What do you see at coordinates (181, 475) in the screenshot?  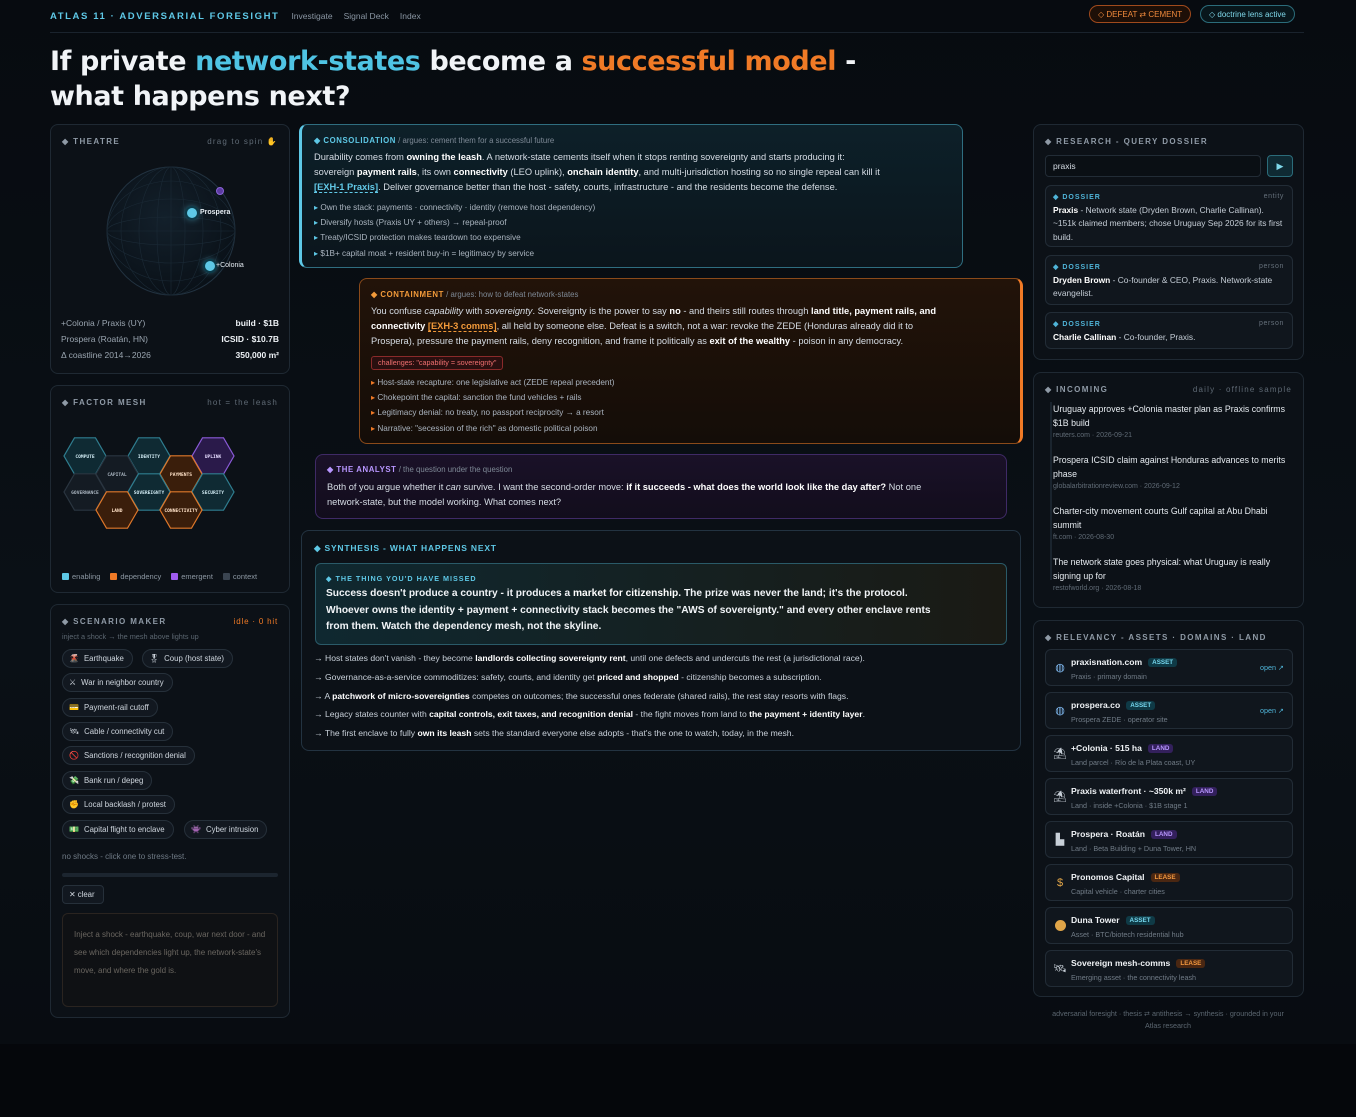 I see `mesh-node-label: PAYMENTS` at bounding box center [181, 475].